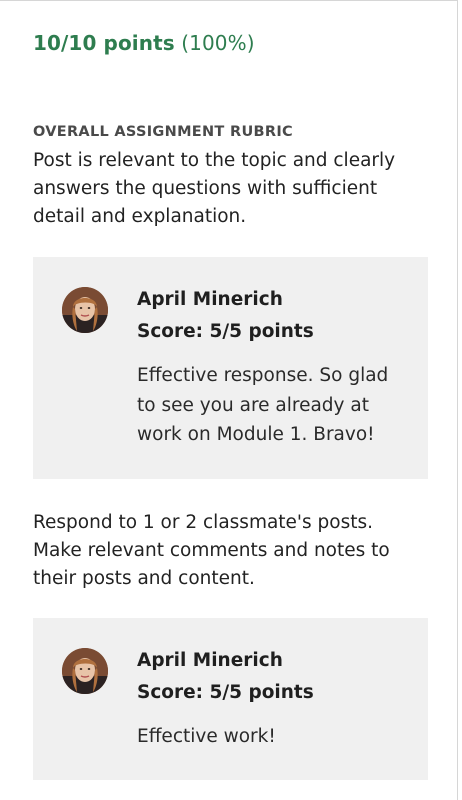 This screenshot has height=800, width=462. I want to click on rubric-heading: OVERALL ASSIGNMENT RUBRIC, so click(163, 132).